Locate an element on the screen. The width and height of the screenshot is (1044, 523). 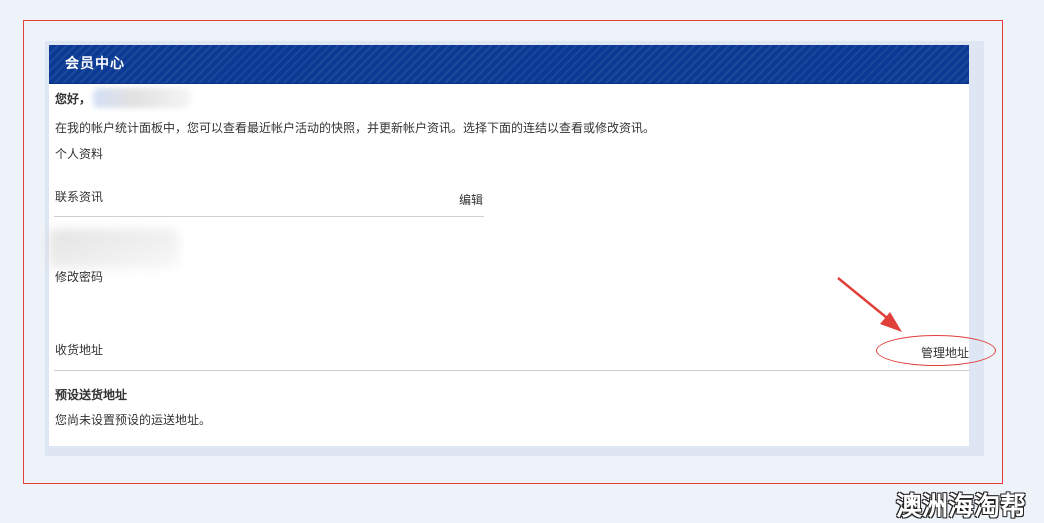
address-divider is located at coordinates (511, 370).